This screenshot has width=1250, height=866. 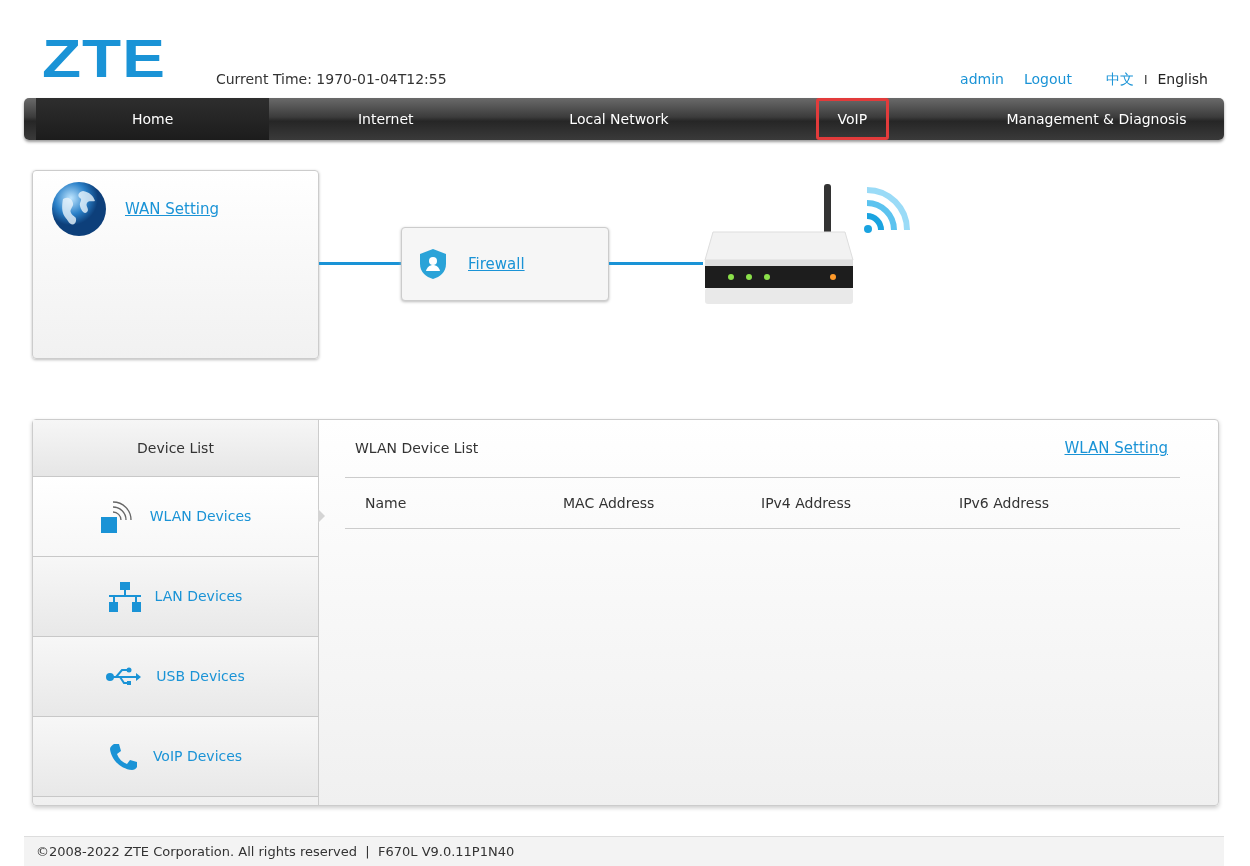 I want to click on wlan-setting-link: WLAN Setting, so click(x=1116, y=448).